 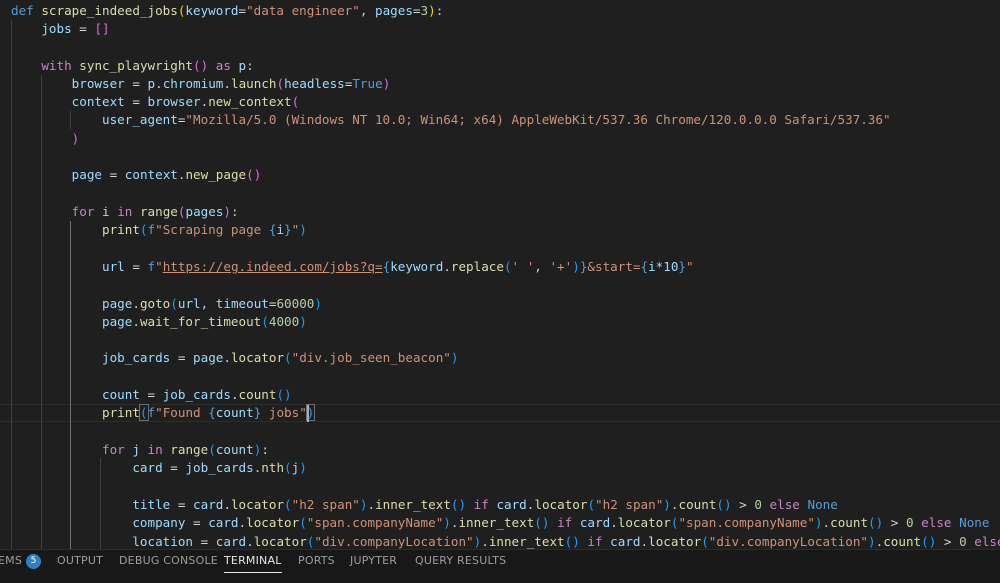 I want to click on code-line: with sync_playwright() as p:, so click(x=147, y=65).